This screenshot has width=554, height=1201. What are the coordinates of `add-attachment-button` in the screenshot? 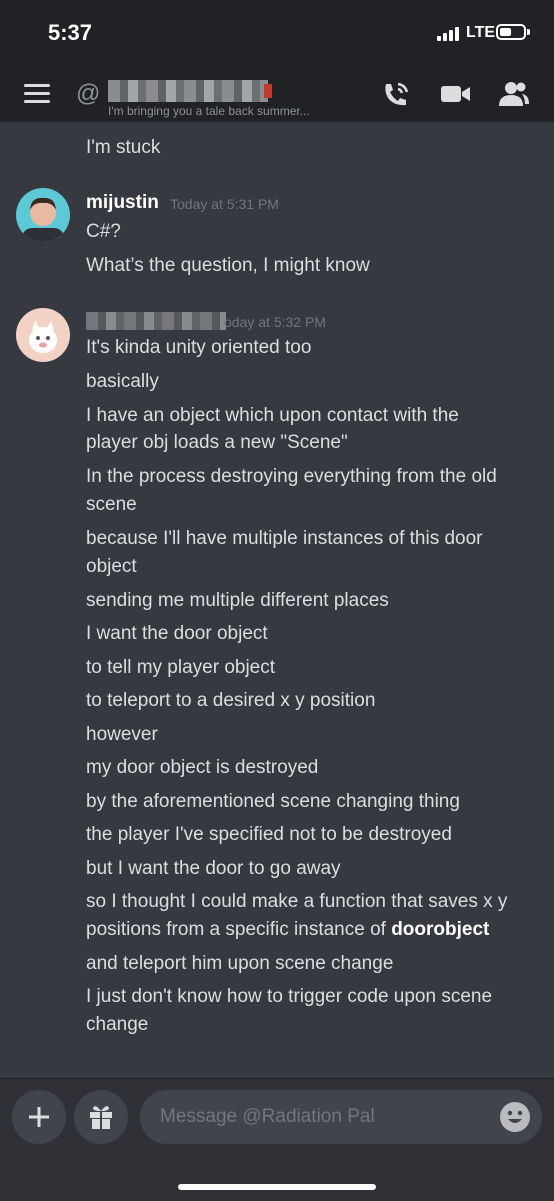 It's located at (39, 1117).